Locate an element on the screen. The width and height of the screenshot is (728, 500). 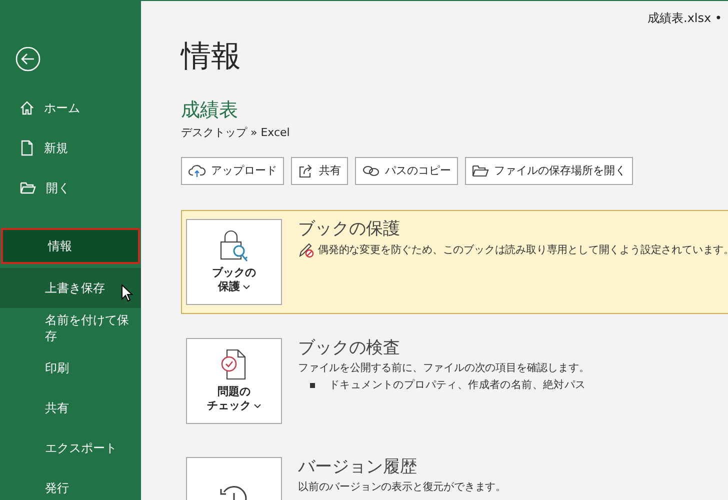
tile-button: 問題の チェック is located at coordinates (234, 381).